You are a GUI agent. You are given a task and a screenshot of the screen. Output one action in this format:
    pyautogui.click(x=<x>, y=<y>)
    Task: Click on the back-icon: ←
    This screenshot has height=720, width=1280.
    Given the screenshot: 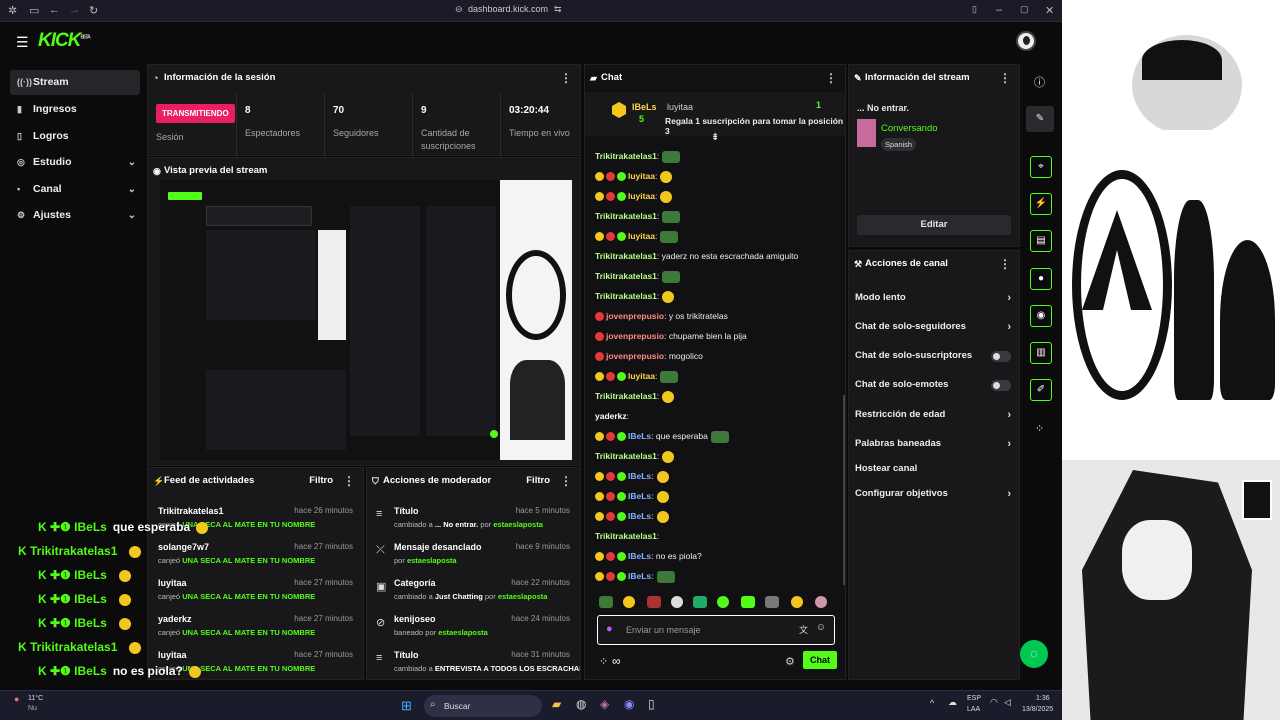 What is the action you would take?
    pyautogui.click(x=54, y=10)
    